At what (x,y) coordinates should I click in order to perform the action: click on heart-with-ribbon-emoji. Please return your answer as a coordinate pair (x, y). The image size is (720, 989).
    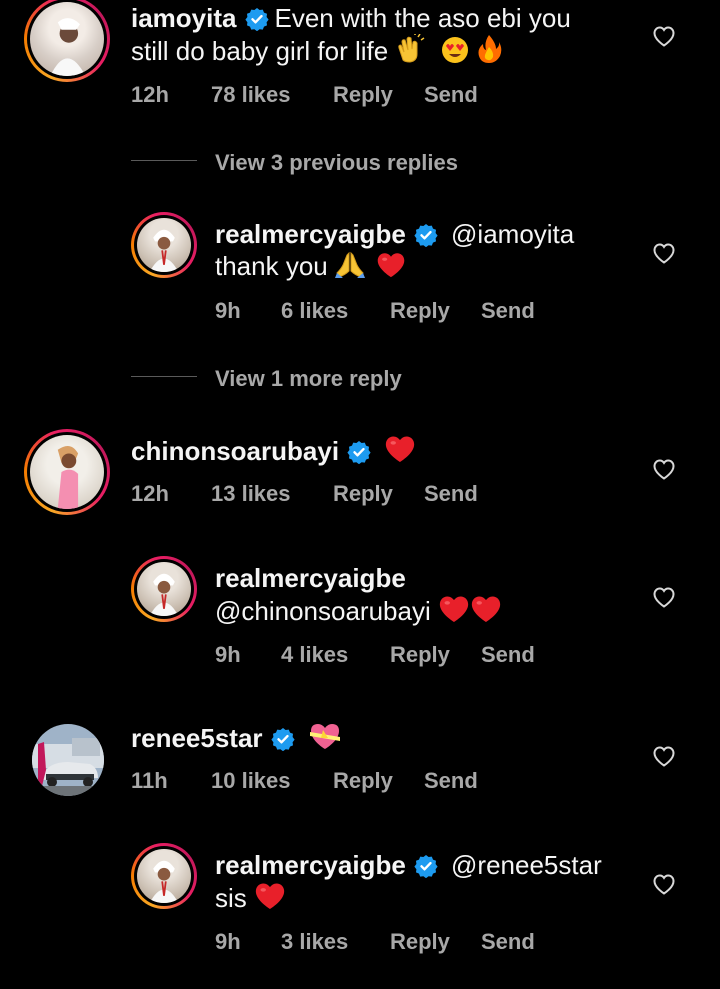
    Looking at the image, I should click on (325, 739).